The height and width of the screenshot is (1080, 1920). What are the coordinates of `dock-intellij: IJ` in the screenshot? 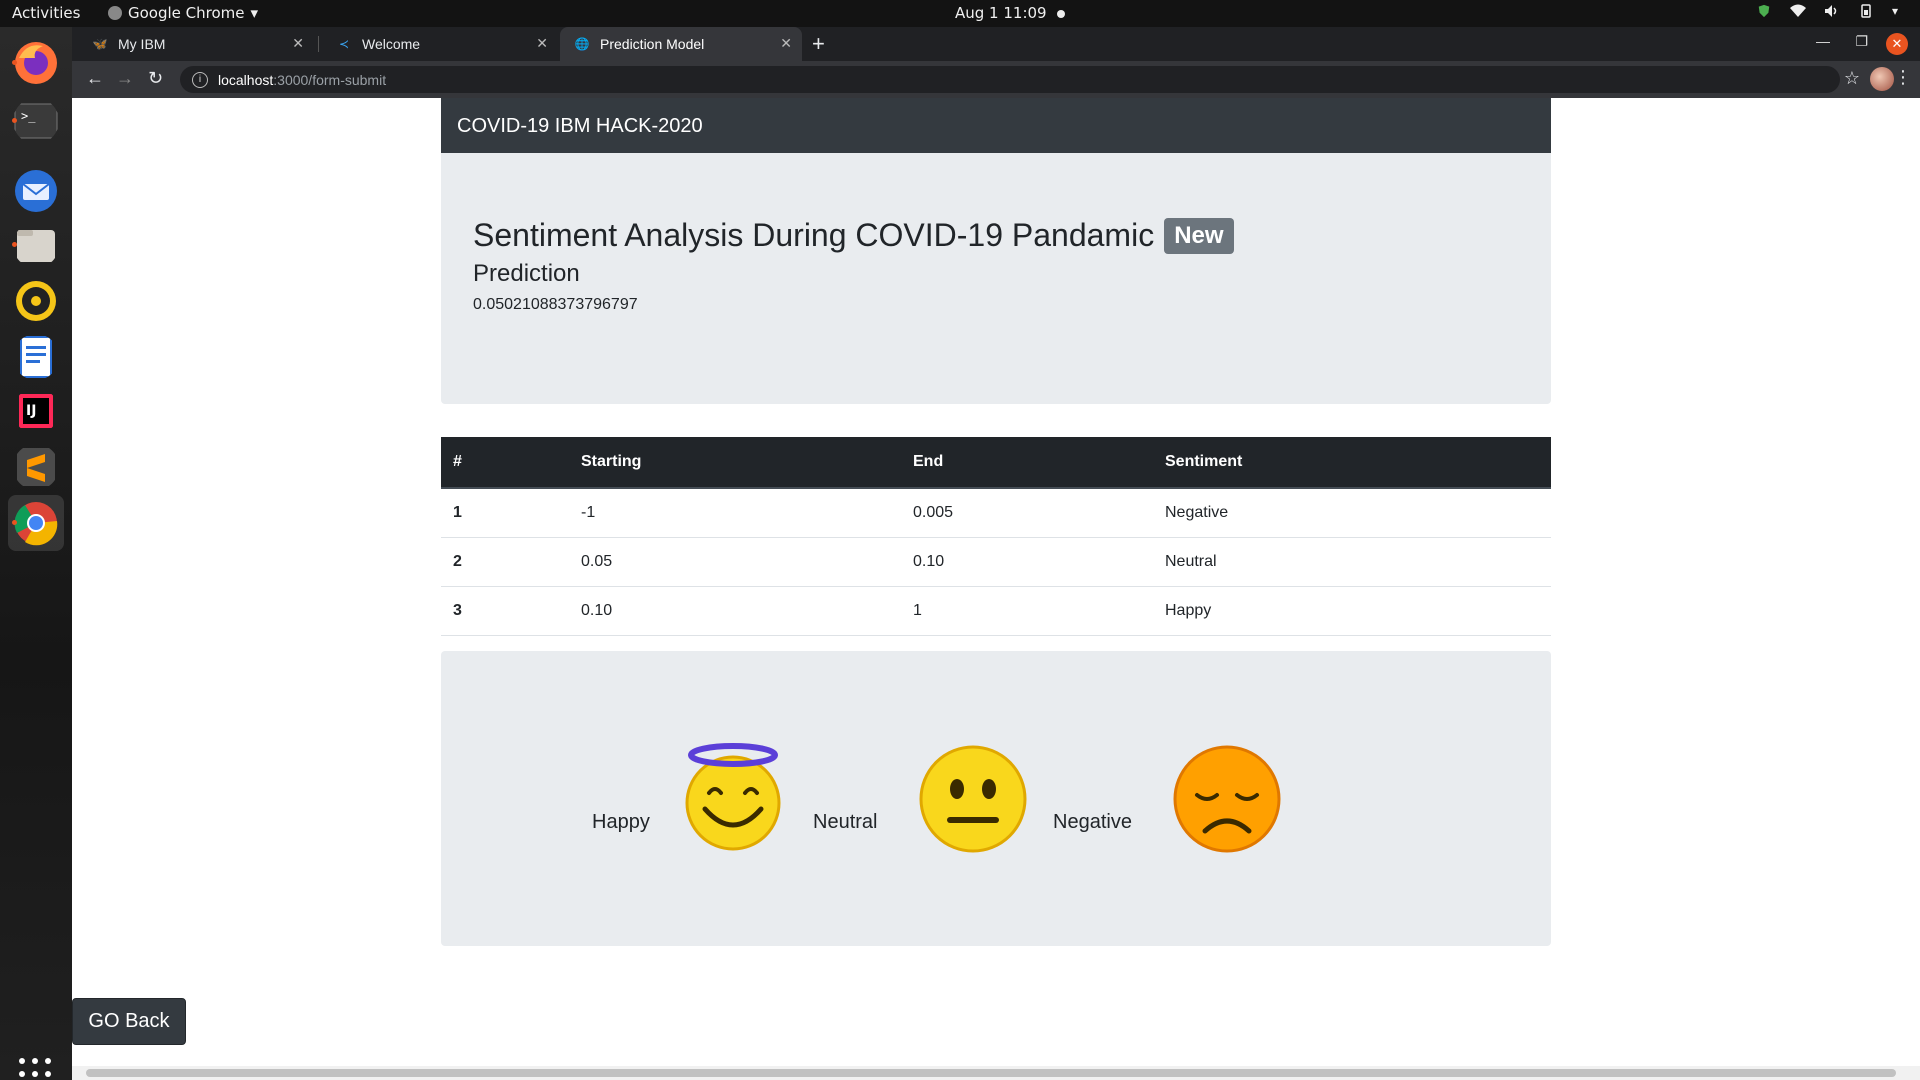 It's located at (36, 411).